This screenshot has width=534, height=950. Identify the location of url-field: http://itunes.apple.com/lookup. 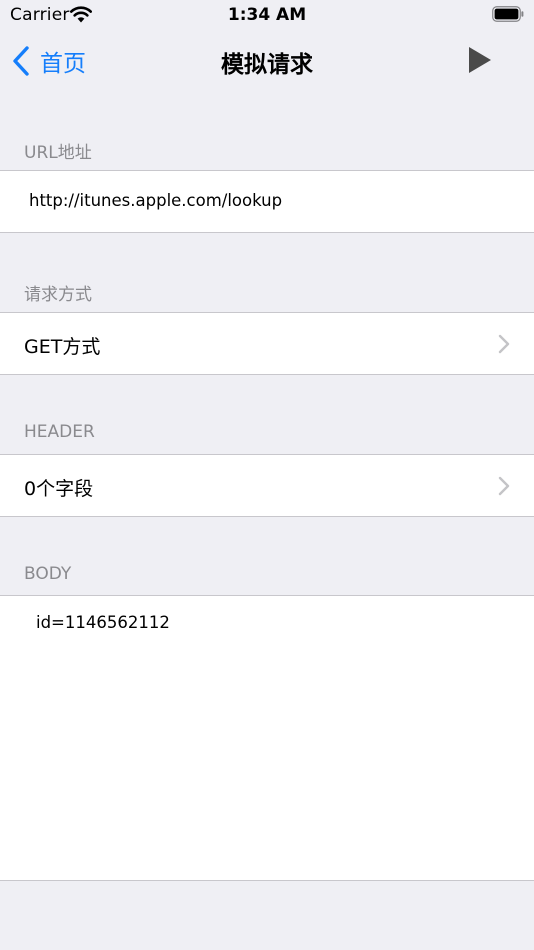
(267, 201).